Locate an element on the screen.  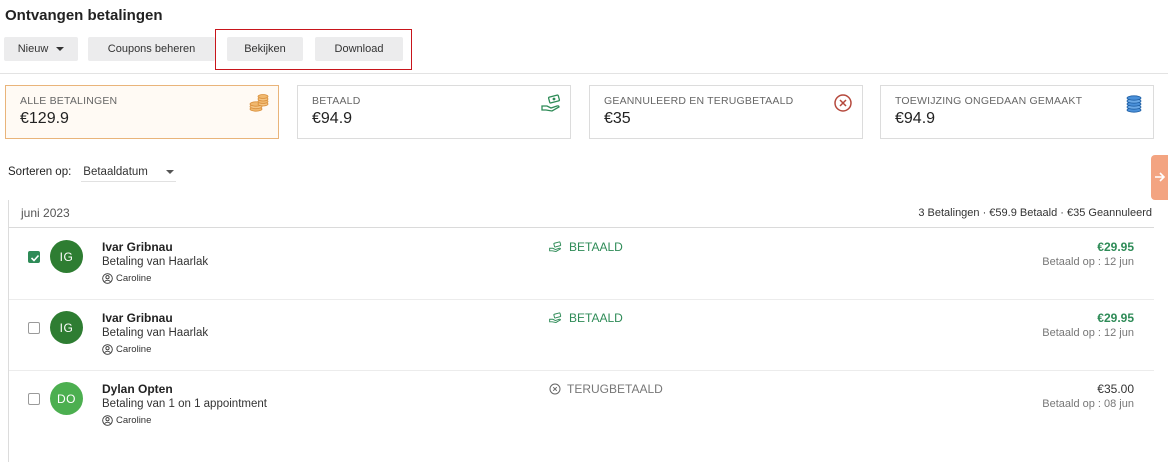
sort-select: Betaaldatum is located at coordinates (129, 172).